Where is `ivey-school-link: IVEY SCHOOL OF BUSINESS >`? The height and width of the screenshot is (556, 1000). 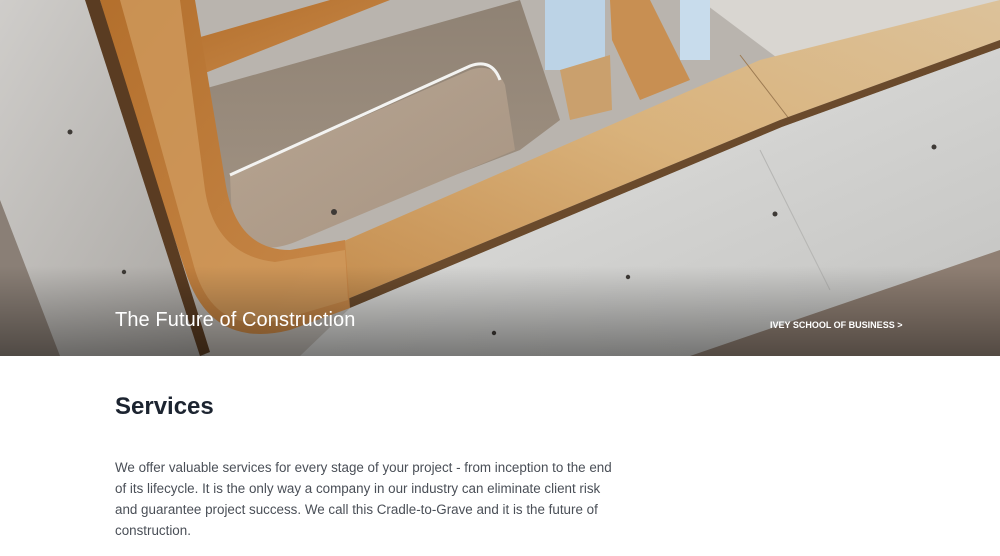 ivey-school-link: IVEY SCHOOL OF BUSINESS > is located at coordinates (836, 325).